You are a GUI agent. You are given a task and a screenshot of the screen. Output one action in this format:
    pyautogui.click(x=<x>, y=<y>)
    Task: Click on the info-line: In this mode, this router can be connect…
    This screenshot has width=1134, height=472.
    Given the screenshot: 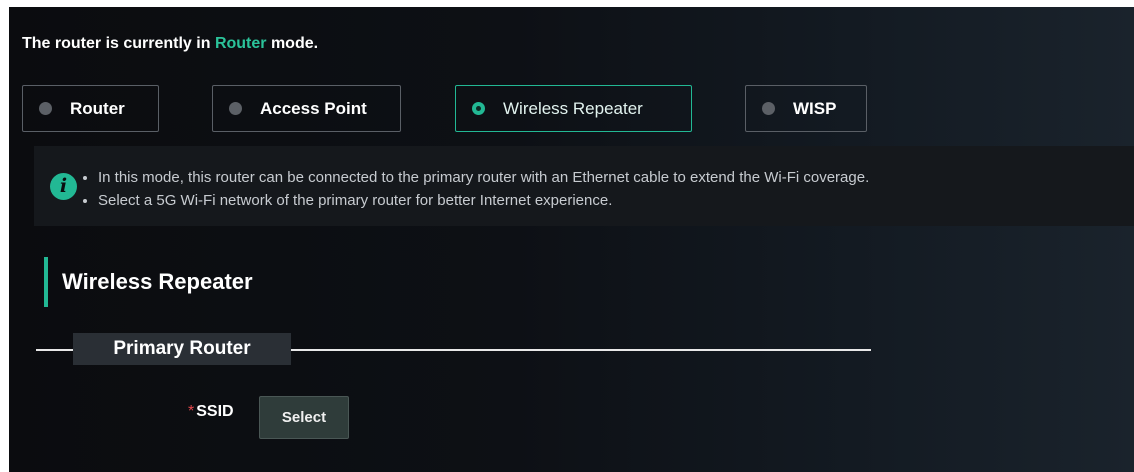 What is the action you would take?
    pyautogui.click(x=483, y=177)
    